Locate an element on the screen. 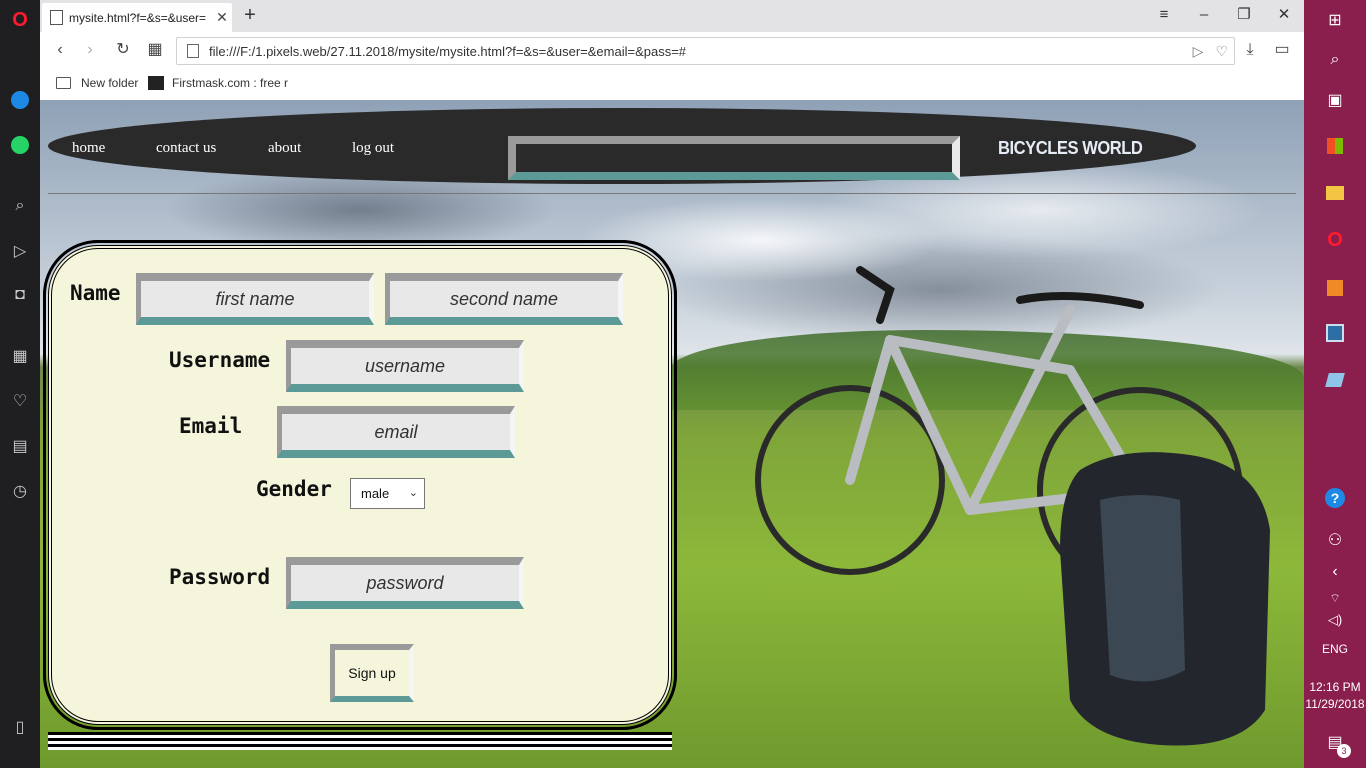 Image resolution: width=1366 pixels, height=768 pixels. download-icon: ⤓ is located at coordinates (1250, 50).